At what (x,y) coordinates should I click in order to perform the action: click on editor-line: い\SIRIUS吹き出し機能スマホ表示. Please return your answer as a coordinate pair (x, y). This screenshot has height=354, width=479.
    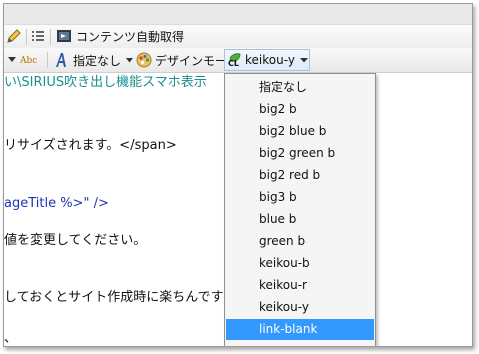
    Looking at the image, I should click on (105, 82).